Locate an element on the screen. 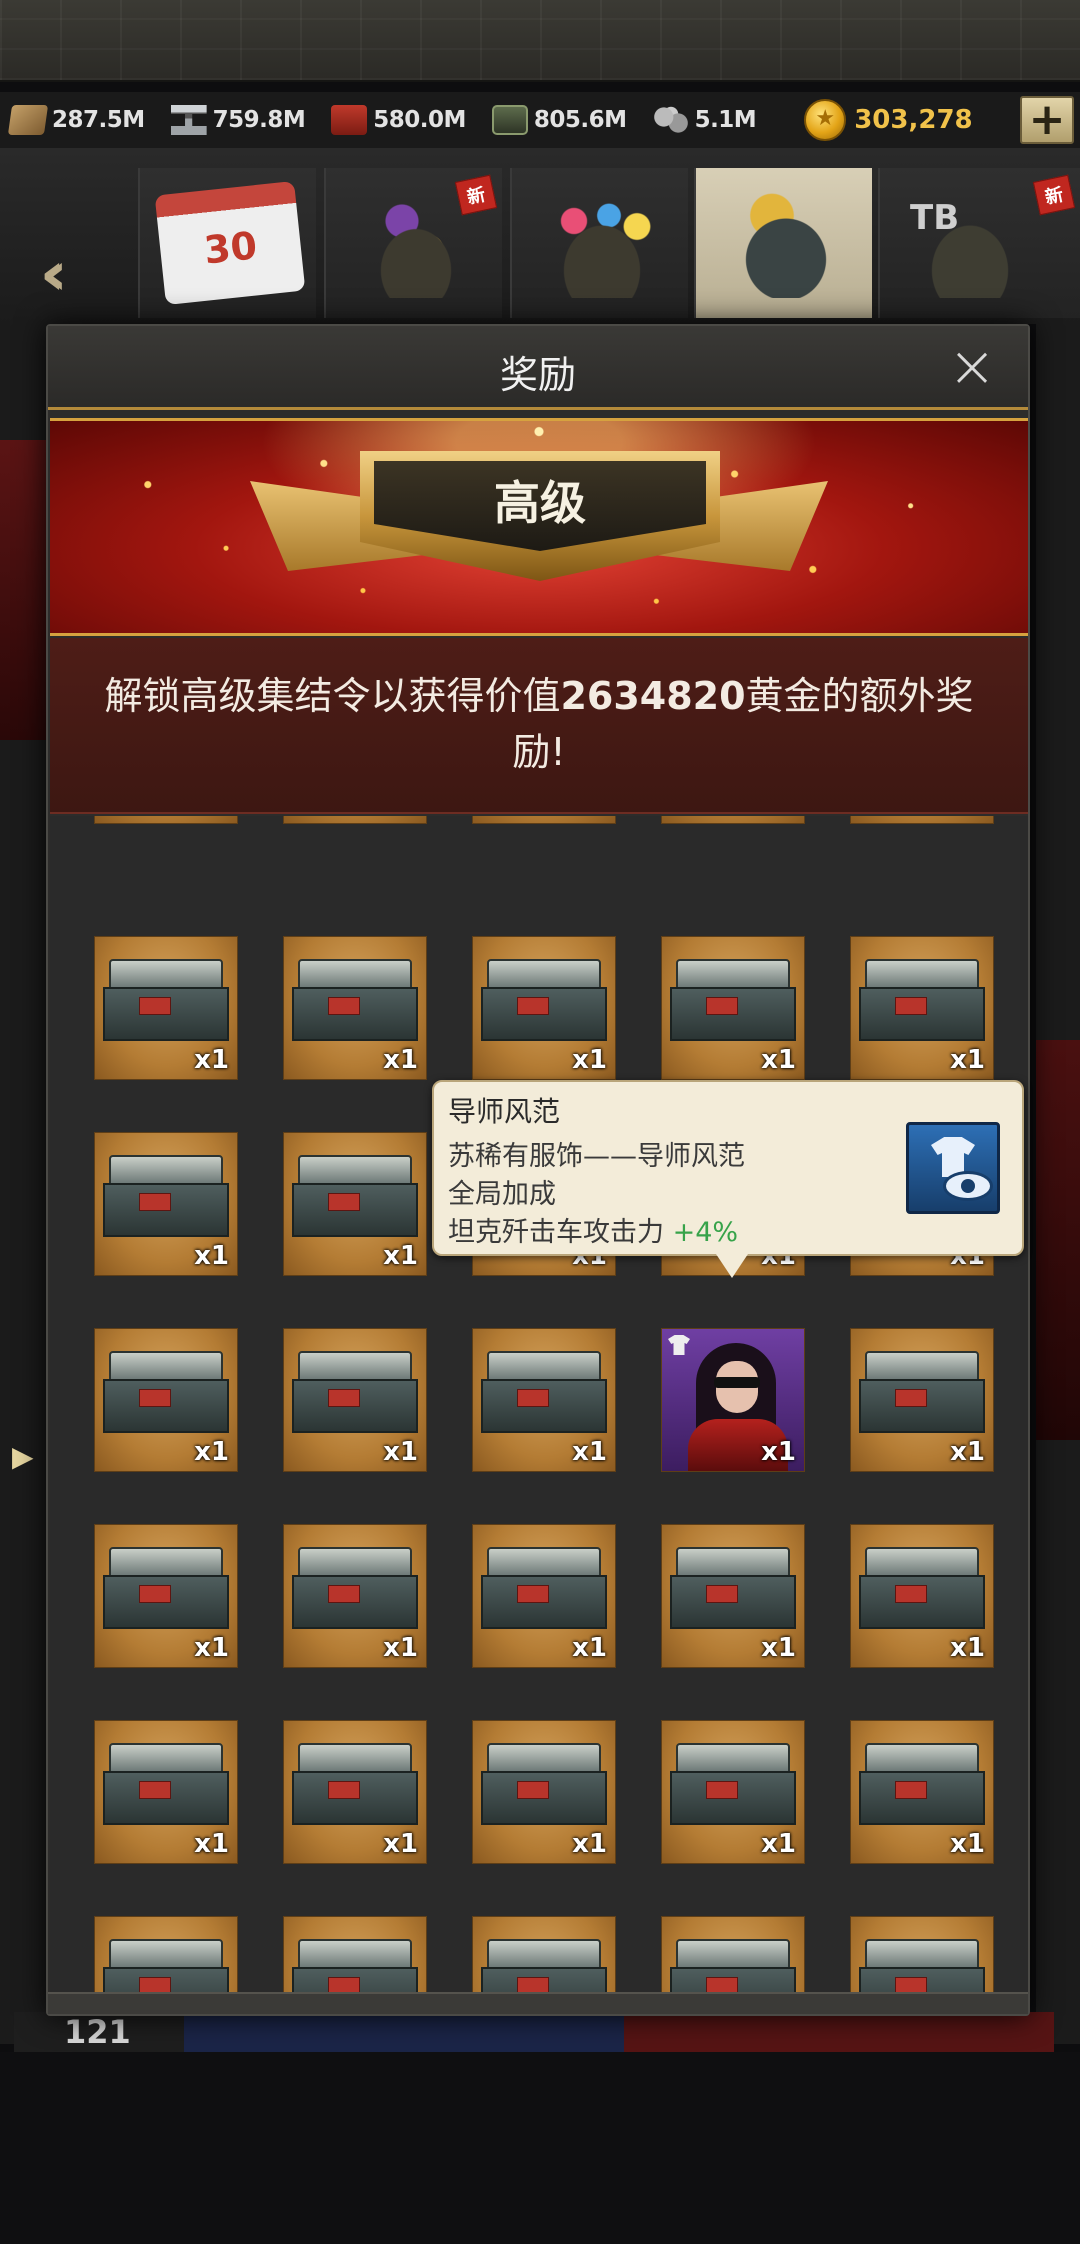 The width and height of the screenshot is (1080, 2244). notice-prefix: 解锁高级集结令以获得价值 is located at coordinates (332, 696).